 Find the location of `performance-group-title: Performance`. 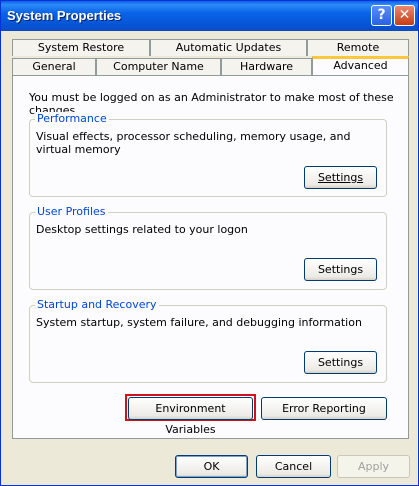

performance-group-title: Performance is located at coordinates (72, 118).